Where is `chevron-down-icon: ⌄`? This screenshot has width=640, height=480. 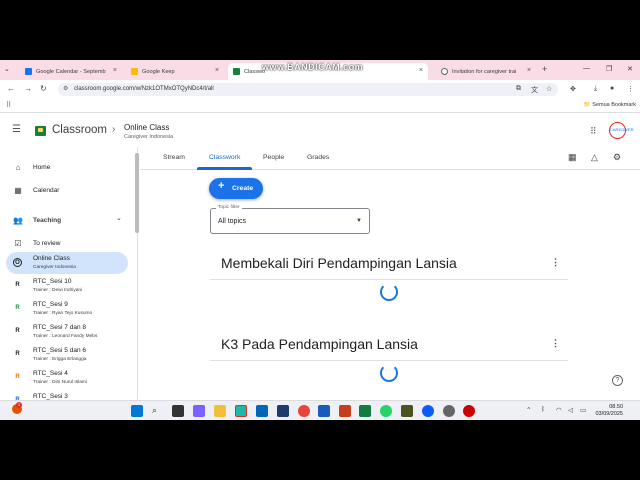
chevron-down-icon: ⌄ is located at coordinates (119, 218).